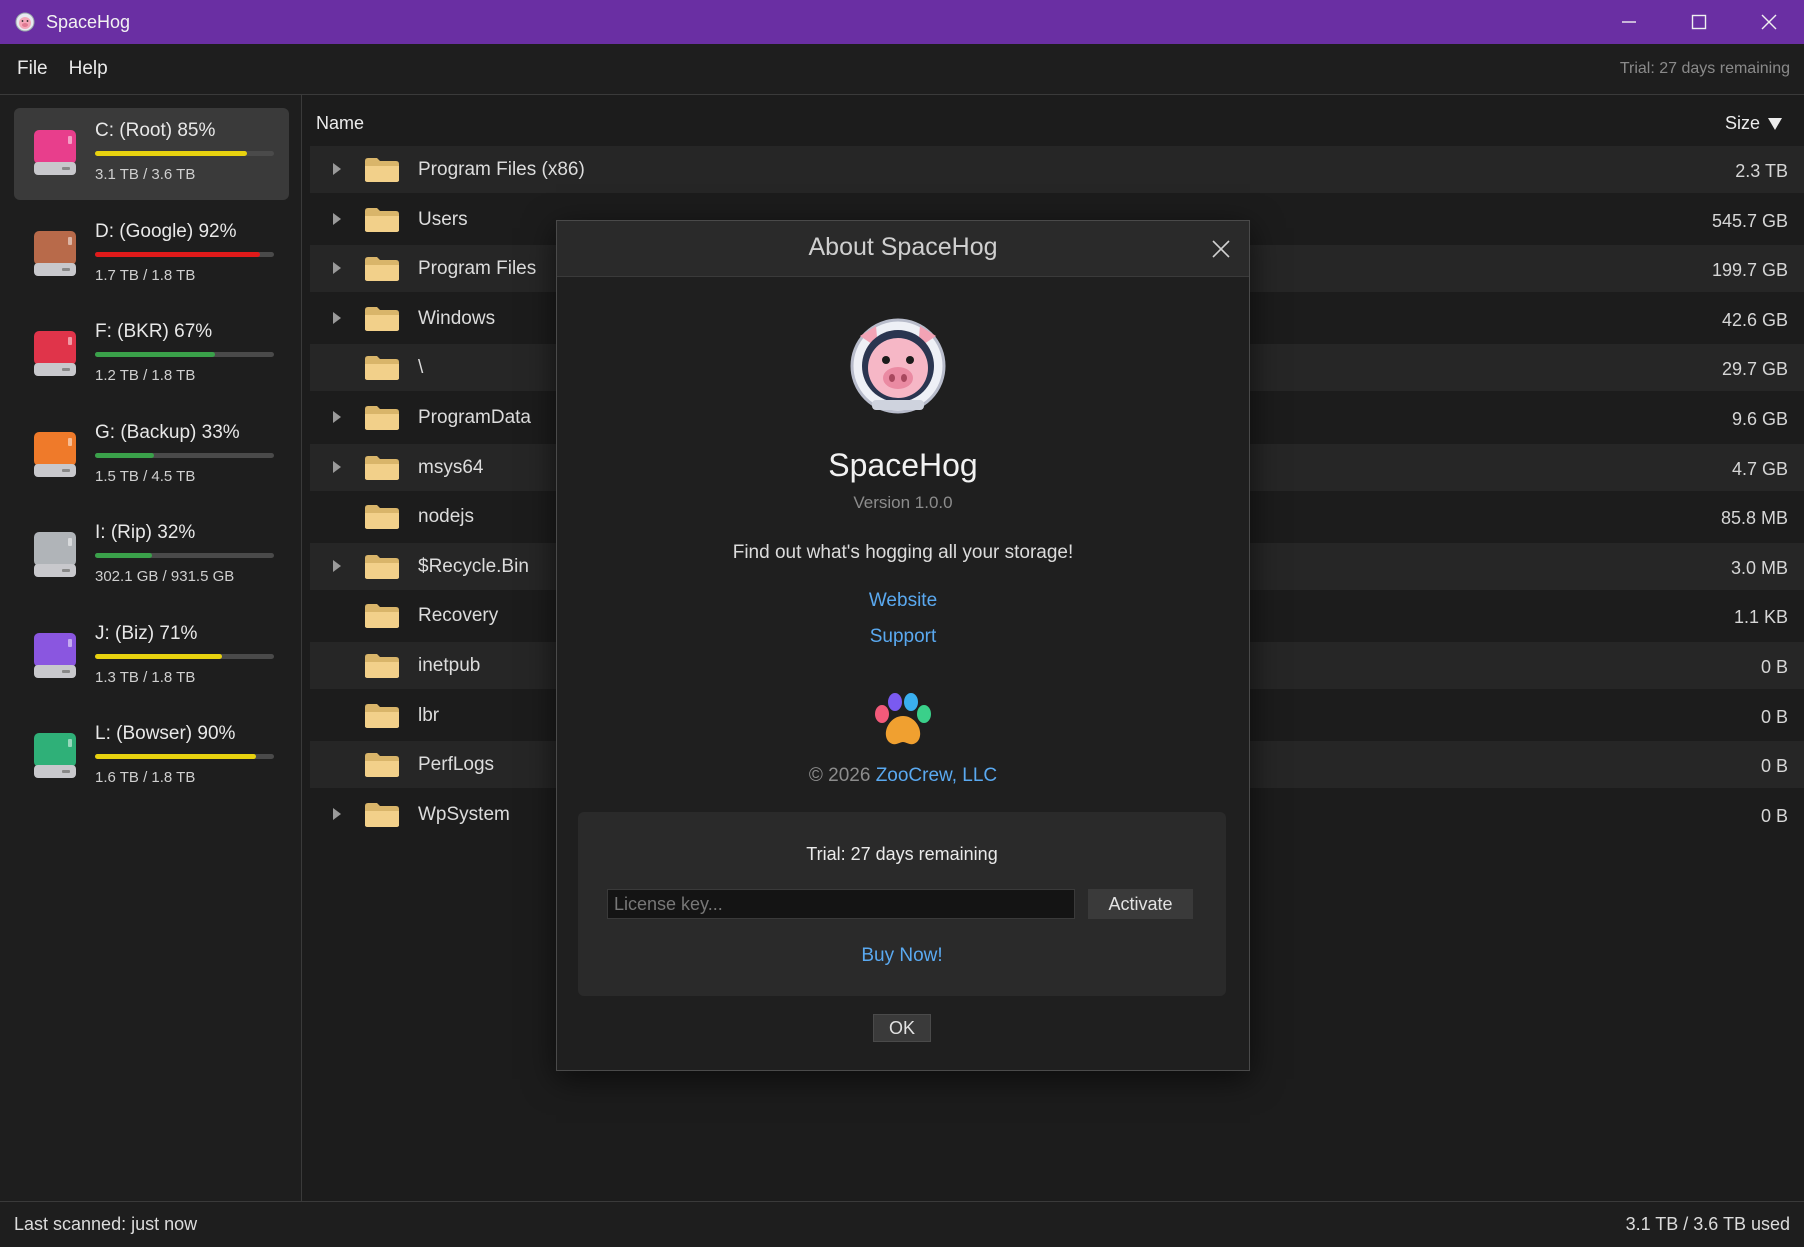 This screenshot has width=1804, height=1247. What do you see at coordinates (88, 21) in the screenshot?
I see `window-title: SpaceHog` at bounding box center [88, 21].